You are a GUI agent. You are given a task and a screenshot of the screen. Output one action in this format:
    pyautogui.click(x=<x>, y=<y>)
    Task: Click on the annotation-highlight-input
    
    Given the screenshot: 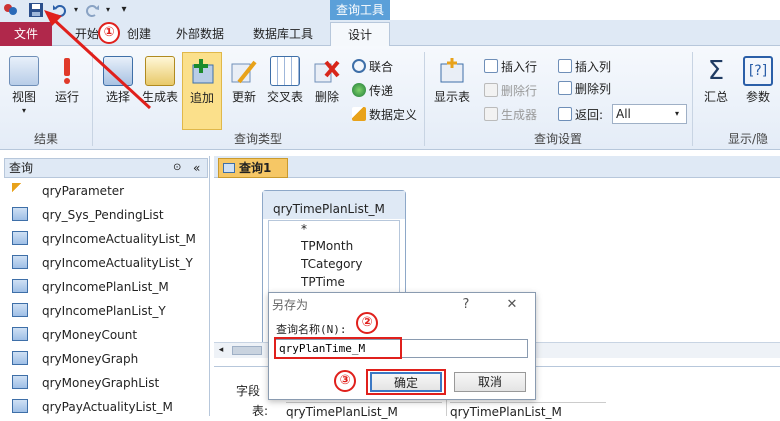 What is the action you would take?
    pyautogui.click(x=338, y=348)
    